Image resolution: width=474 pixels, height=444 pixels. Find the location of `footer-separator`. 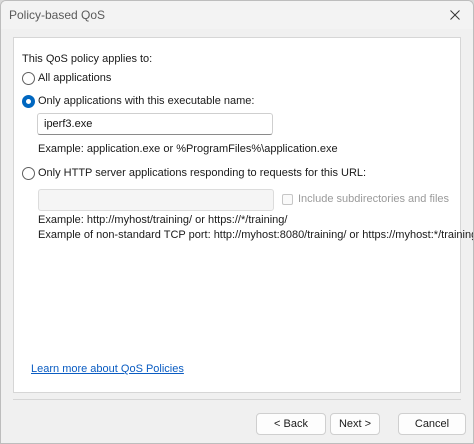

footer-separator is located at coordinates (237, 399).